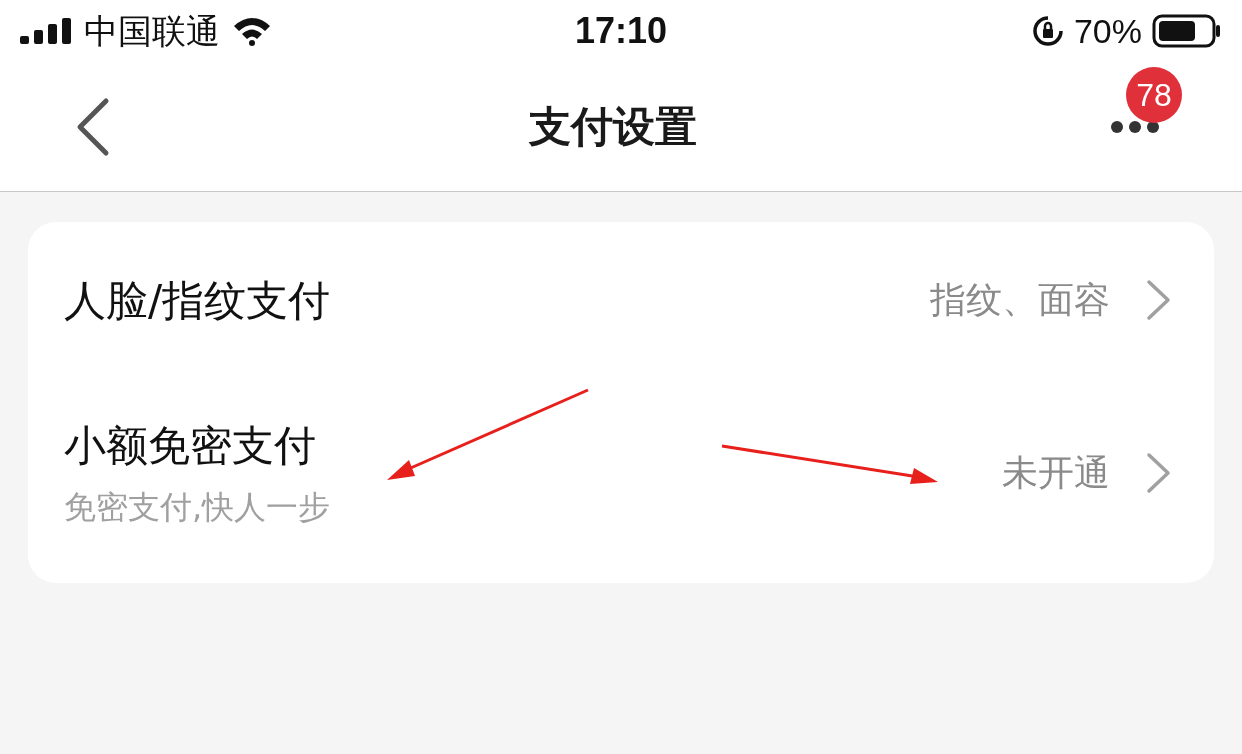 This screenshot has height=754, width=1242. Describe the element at coordinates (197, 300) in the screenshot. I see `row-title: 人脸/指纹支付` at that location.